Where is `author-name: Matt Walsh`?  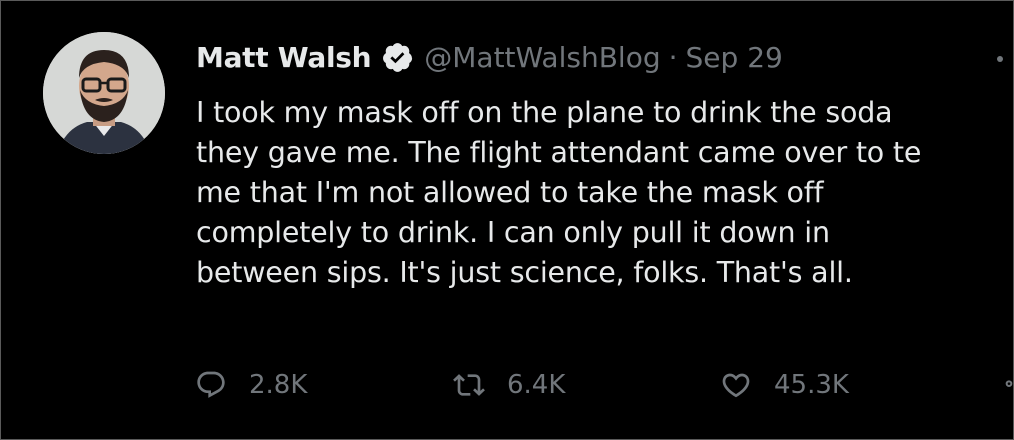 author-name: Matt Walsh is located at coordinates (284, 57).